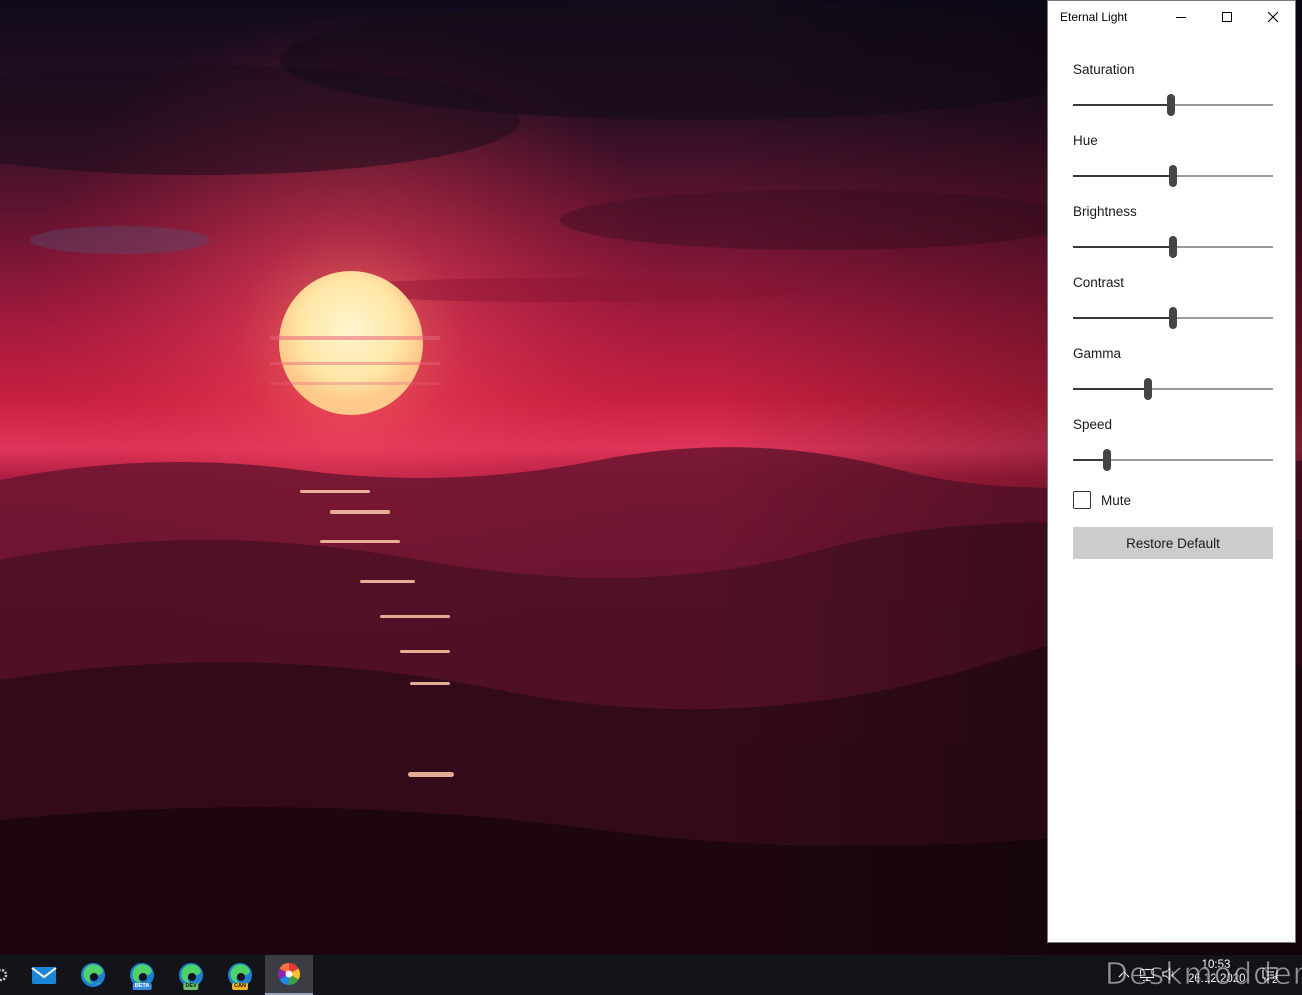 The height and width of the screenshot is (995, 1302). I want to click on watermark: Deskmodder.de, so click(1203, 975).